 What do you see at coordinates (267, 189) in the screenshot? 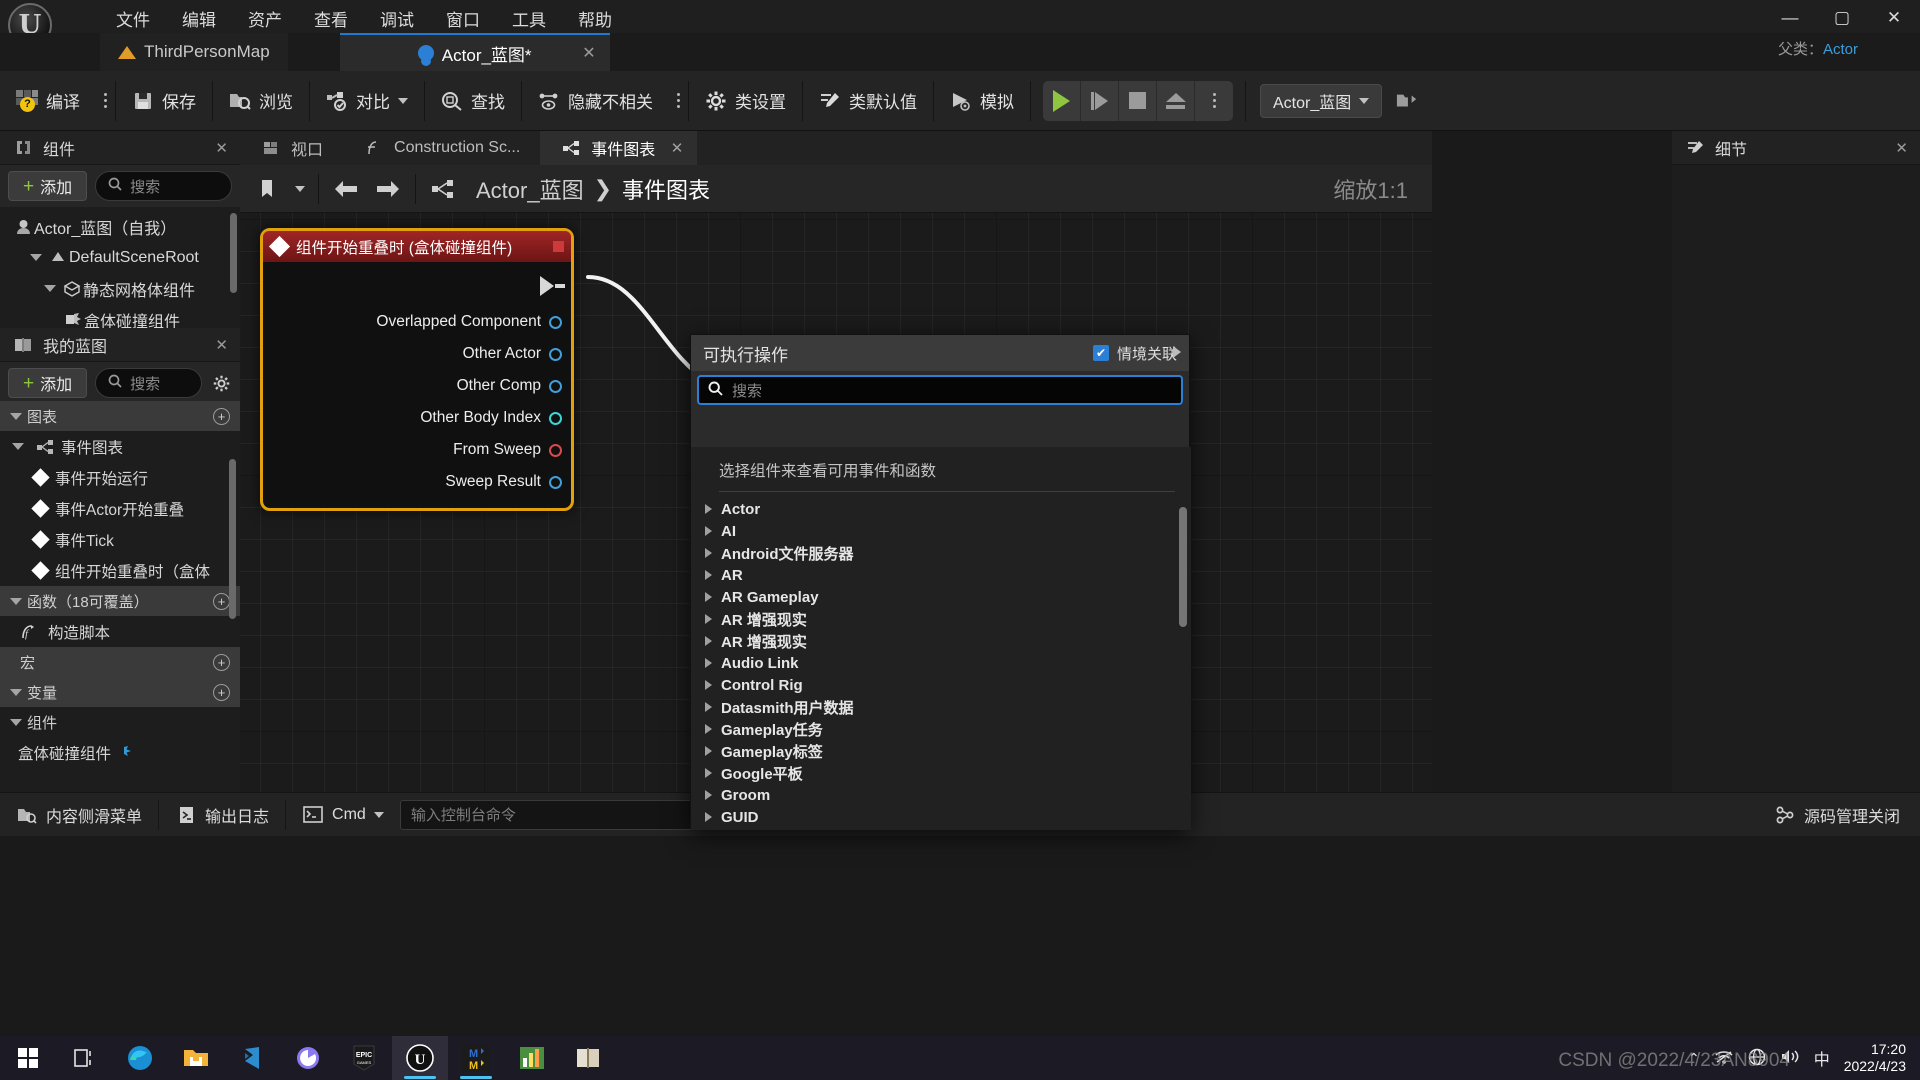
I see `bookmark-button` at bounding box center [267, 189].